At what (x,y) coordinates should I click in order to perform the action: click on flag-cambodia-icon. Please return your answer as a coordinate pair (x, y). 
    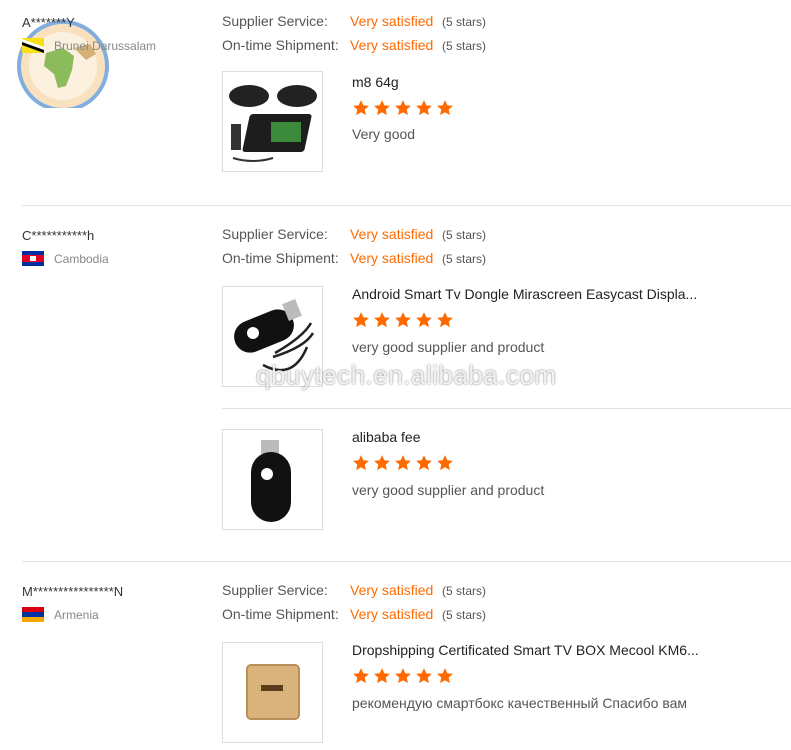
    Looking at the image, I should click on (33, 258).